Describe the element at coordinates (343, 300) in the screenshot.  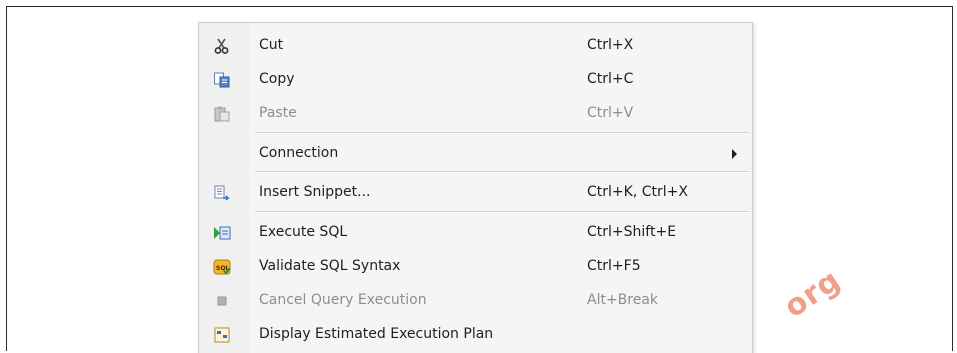
I see `menu-item-label: Cancel Query Execution` at that location.